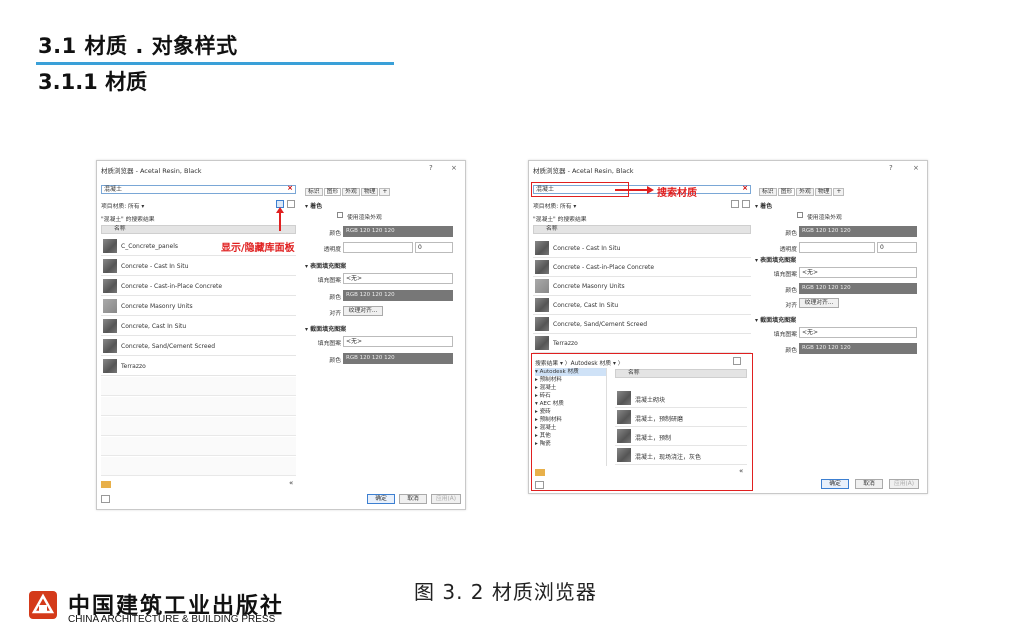  Describe the element at coordinates (681, 373) in the screenshot. I see `library-name-column-header: 名称` at that location.